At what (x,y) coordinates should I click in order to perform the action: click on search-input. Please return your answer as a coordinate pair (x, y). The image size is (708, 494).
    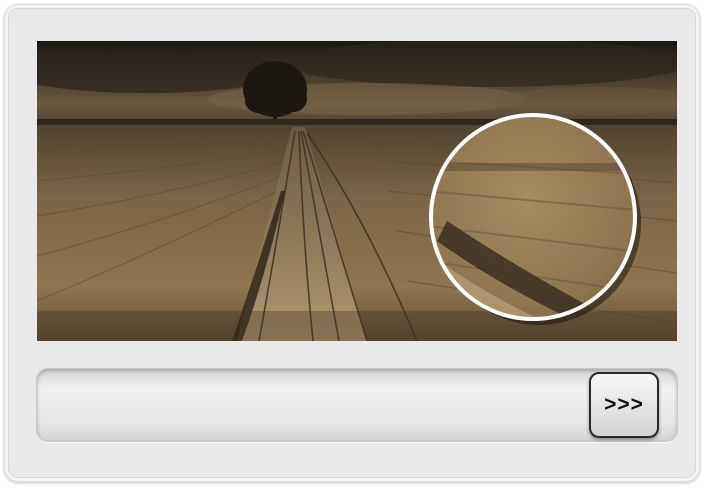
    Looking at the image, I should click on (314, 405).